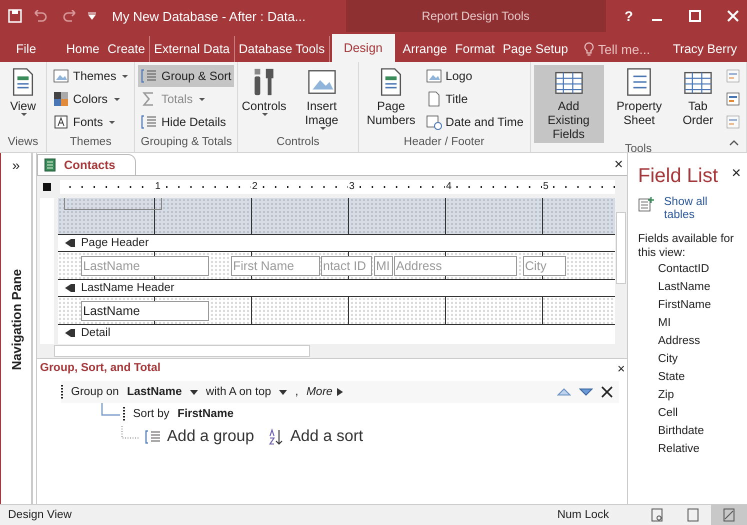 This screenshot has width=747, height=525. What do you see at coordinates (733, 16) in the screenshot?
I see `close-icon` at bounding box center [733, 16].